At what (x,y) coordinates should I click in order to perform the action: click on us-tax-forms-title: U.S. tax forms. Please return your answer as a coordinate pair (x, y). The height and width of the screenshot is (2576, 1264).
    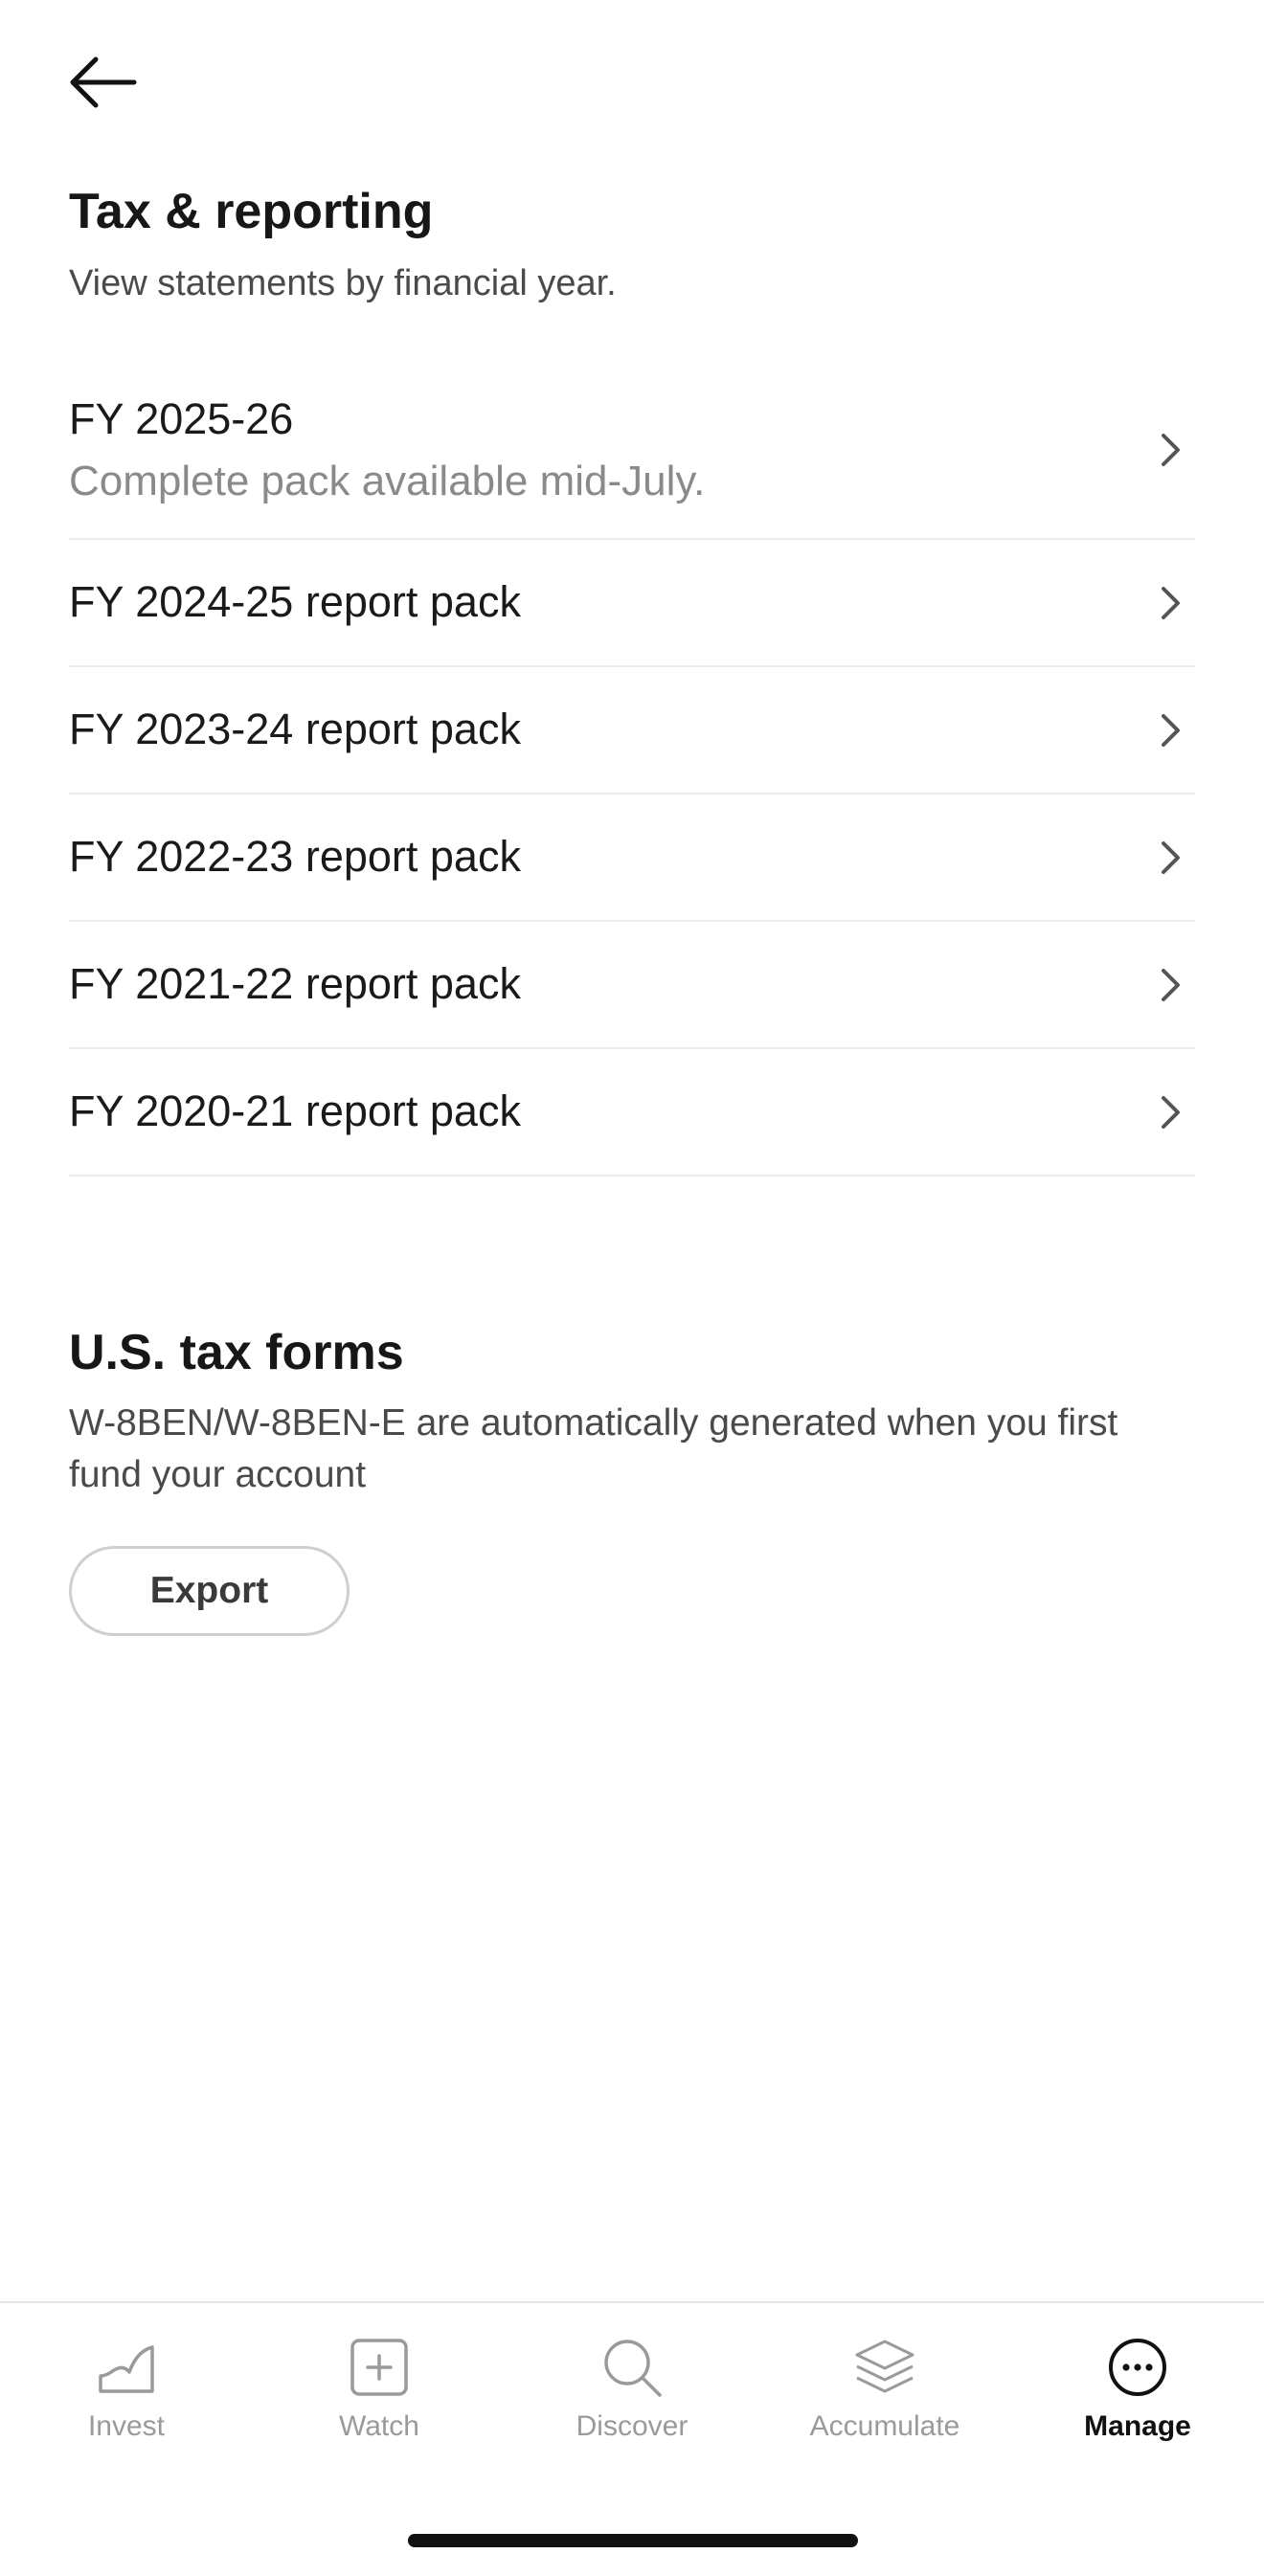
    Looking at the image, I should click on (236, 1353).